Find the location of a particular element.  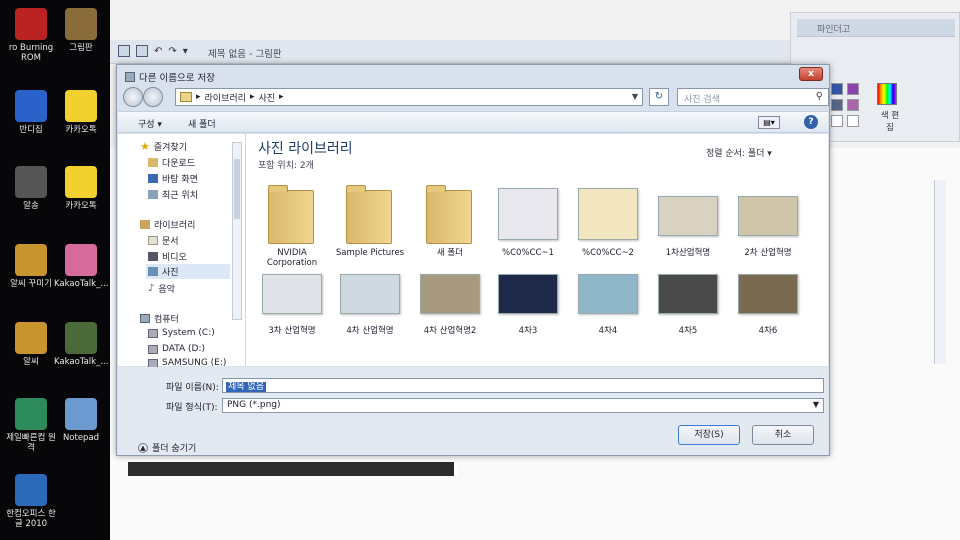

image-file-item: 4차 산업혁명 is located at coordinates (370, 298).